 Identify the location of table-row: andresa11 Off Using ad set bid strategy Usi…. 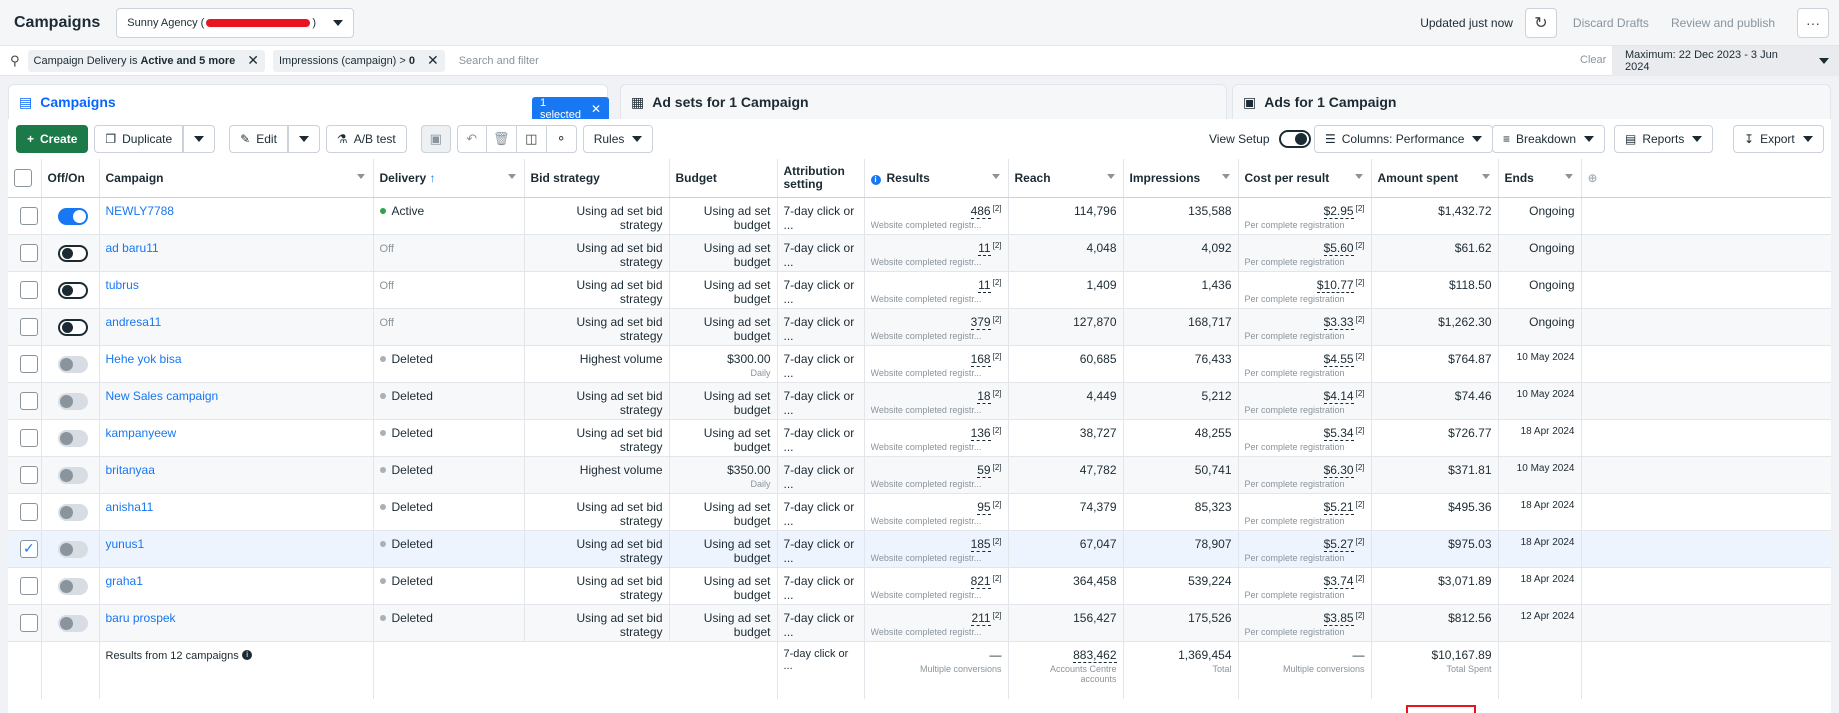
(919, 327).